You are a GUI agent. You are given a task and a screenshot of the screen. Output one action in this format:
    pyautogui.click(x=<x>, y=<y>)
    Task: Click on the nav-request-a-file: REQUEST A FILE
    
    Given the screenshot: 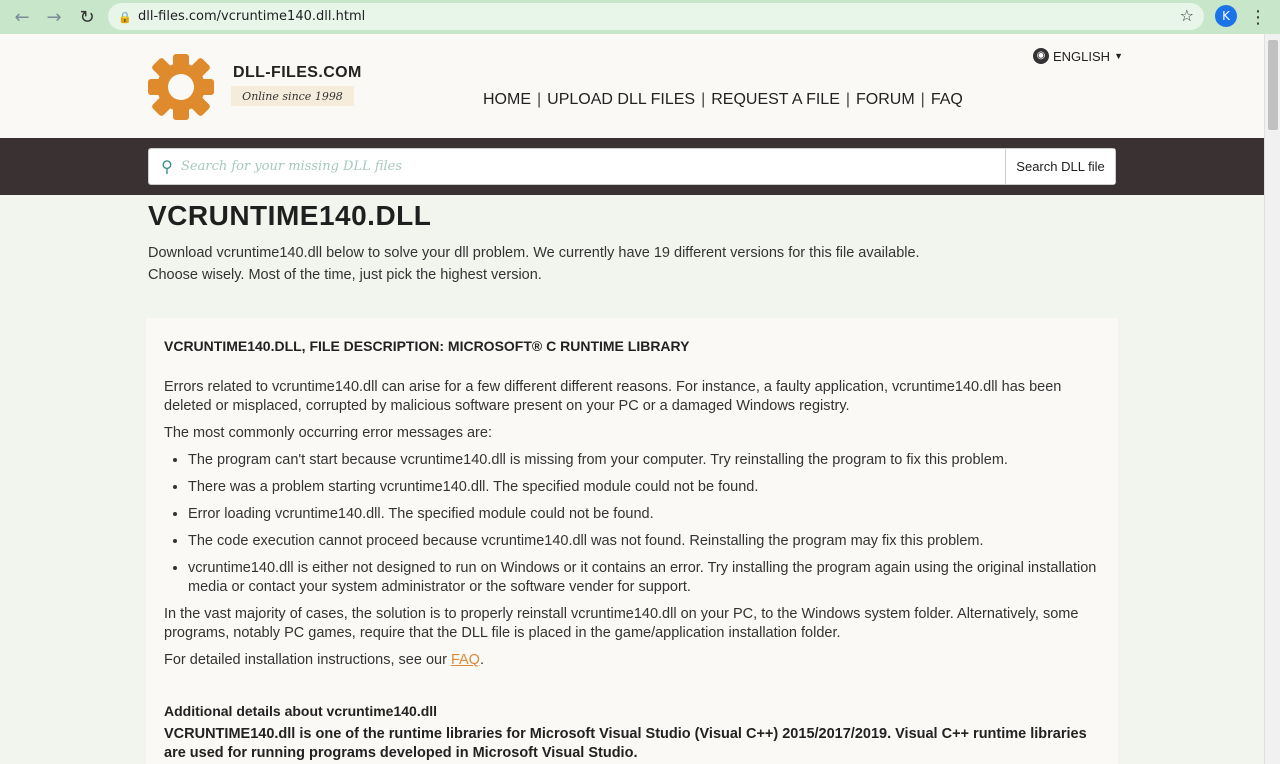 What is the action you would take?
    pyautogui.click(x=775, y=100)
    